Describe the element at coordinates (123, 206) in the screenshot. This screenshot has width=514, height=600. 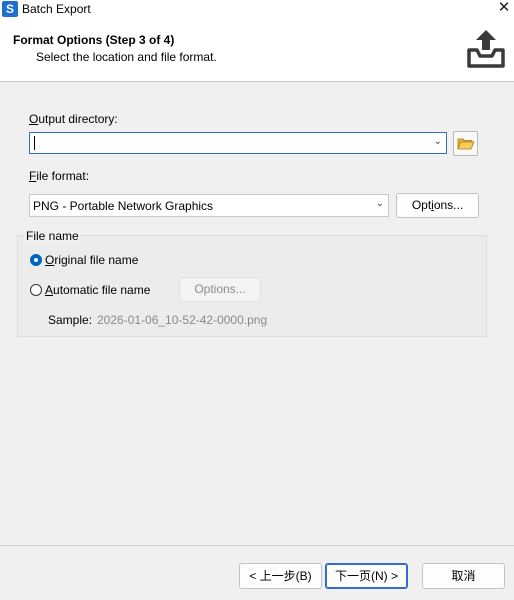
I see `file-format-value: PNG - Portable Network Graphics` at that location.